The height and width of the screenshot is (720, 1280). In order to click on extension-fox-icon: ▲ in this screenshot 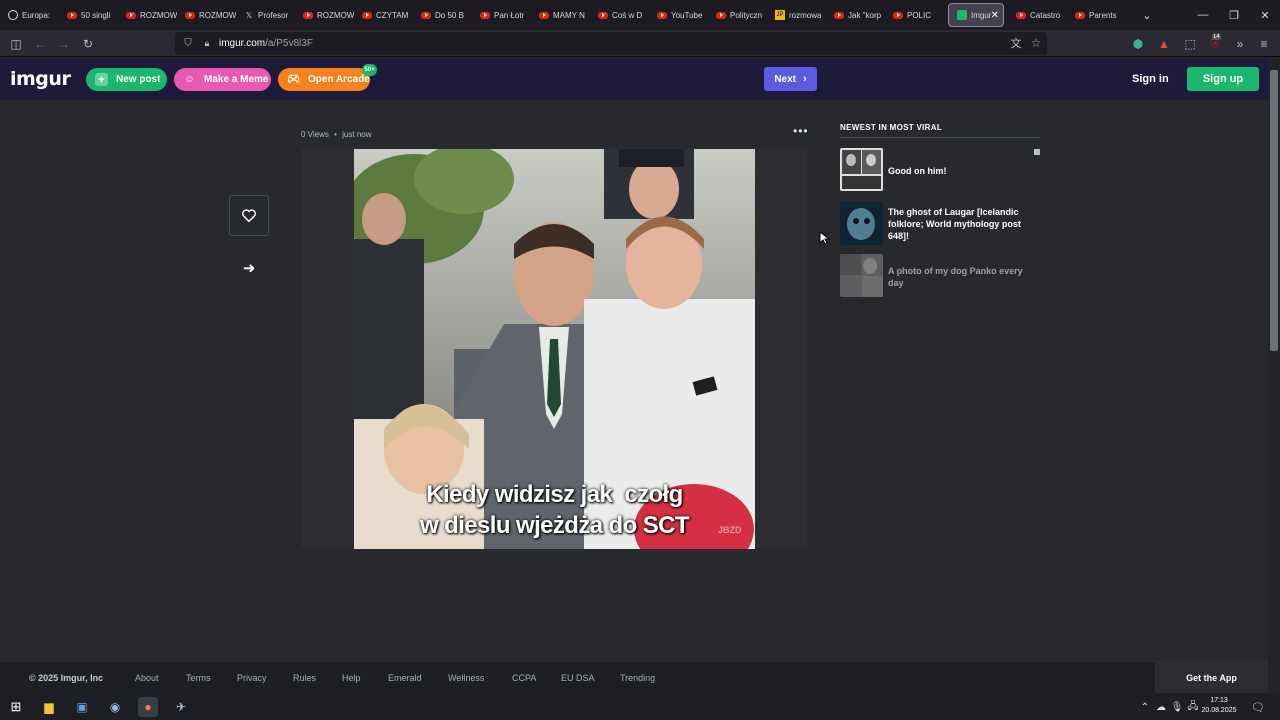, I will do `click(1164, 44)`.